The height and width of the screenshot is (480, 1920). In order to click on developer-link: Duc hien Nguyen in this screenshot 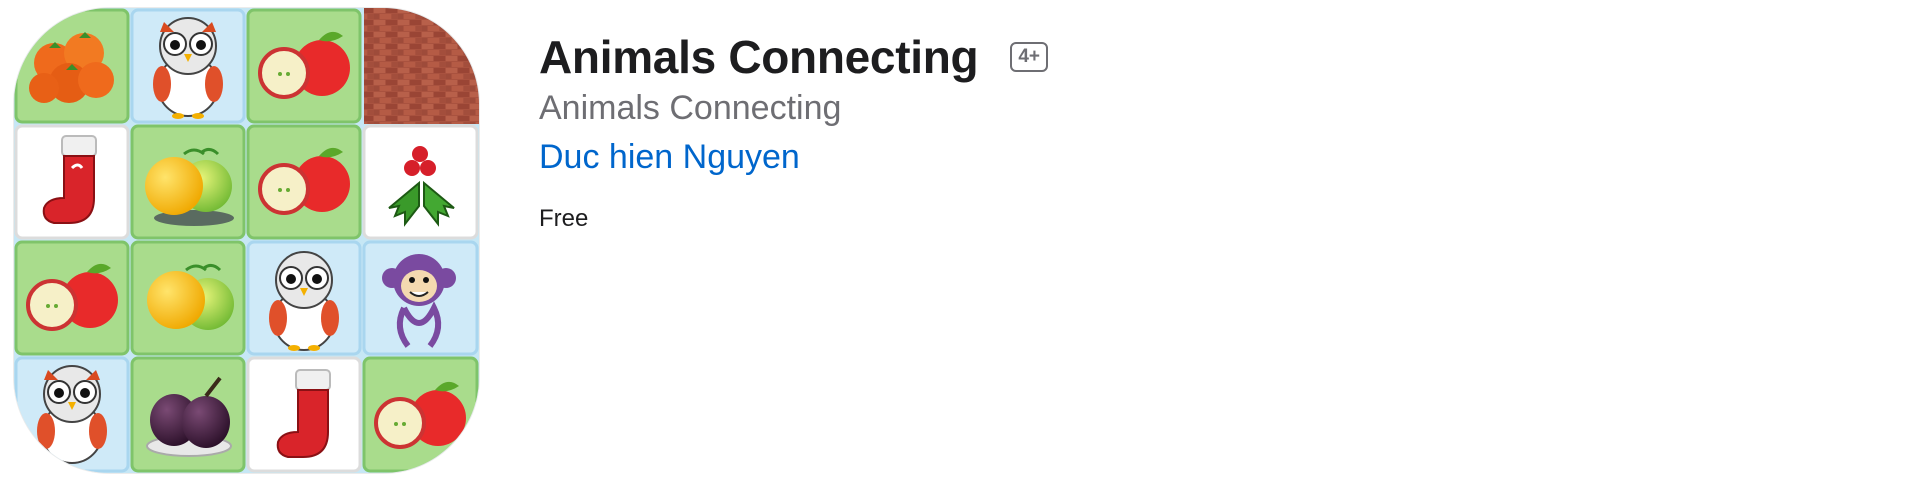, I will do `click(669, 157)`.